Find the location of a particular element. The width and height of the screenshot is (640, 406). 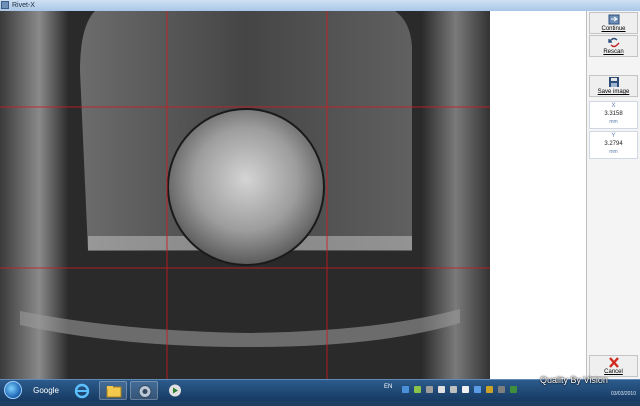

continue-button: Continue is located at coordinates (613, 23).